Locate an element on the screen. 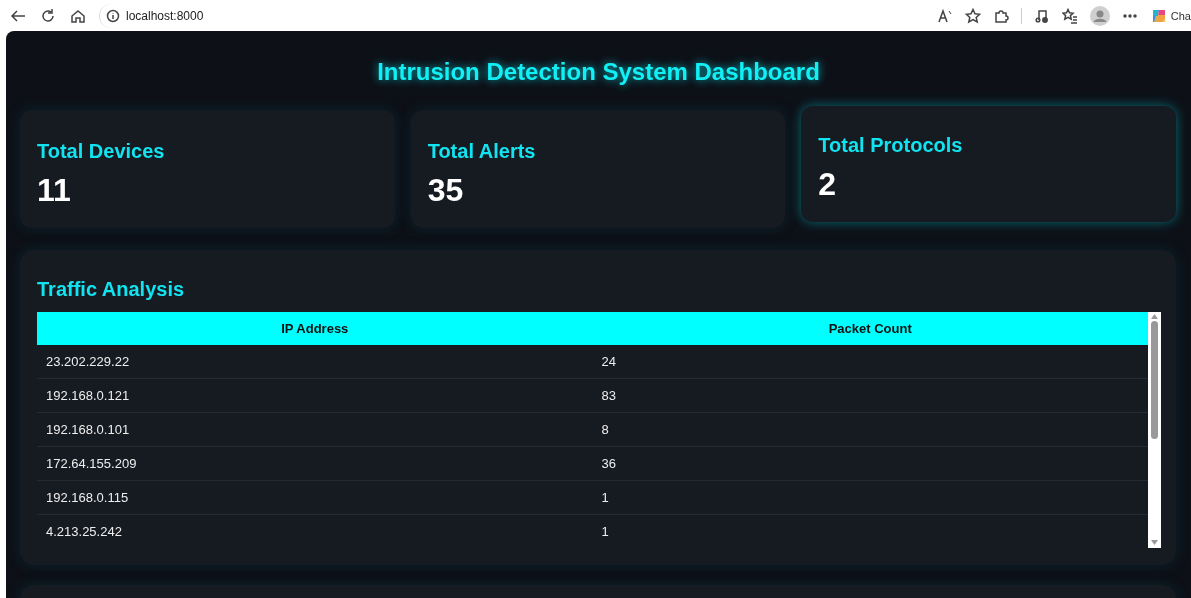  info-icon is located at coordinates (113, 15).